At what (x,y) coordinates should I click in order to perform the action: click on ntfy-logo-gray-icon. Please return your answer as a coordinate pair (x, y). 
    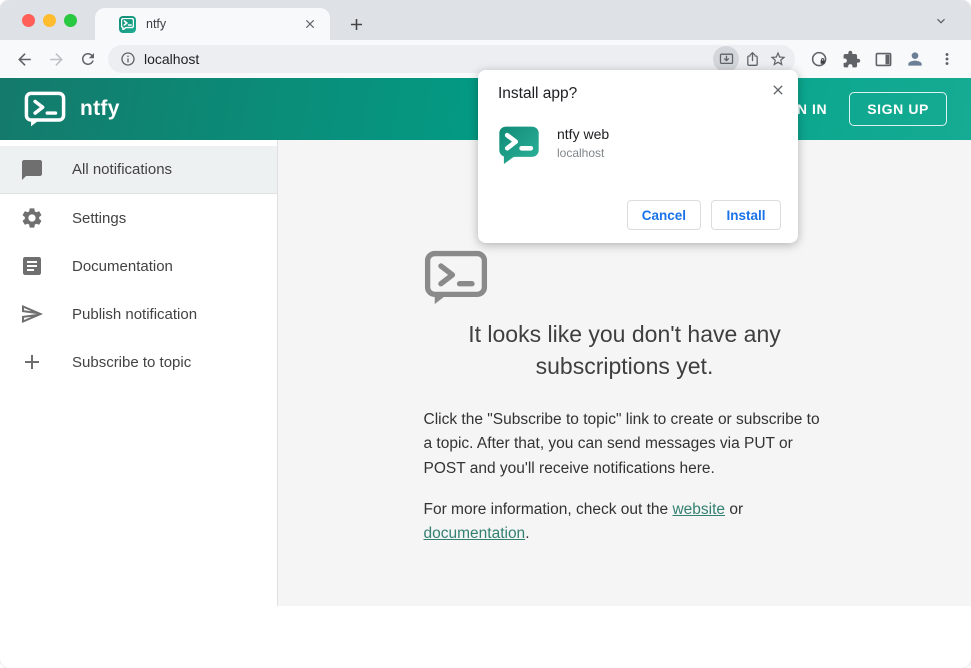
    Looking at the image, I should click on (625, 277).